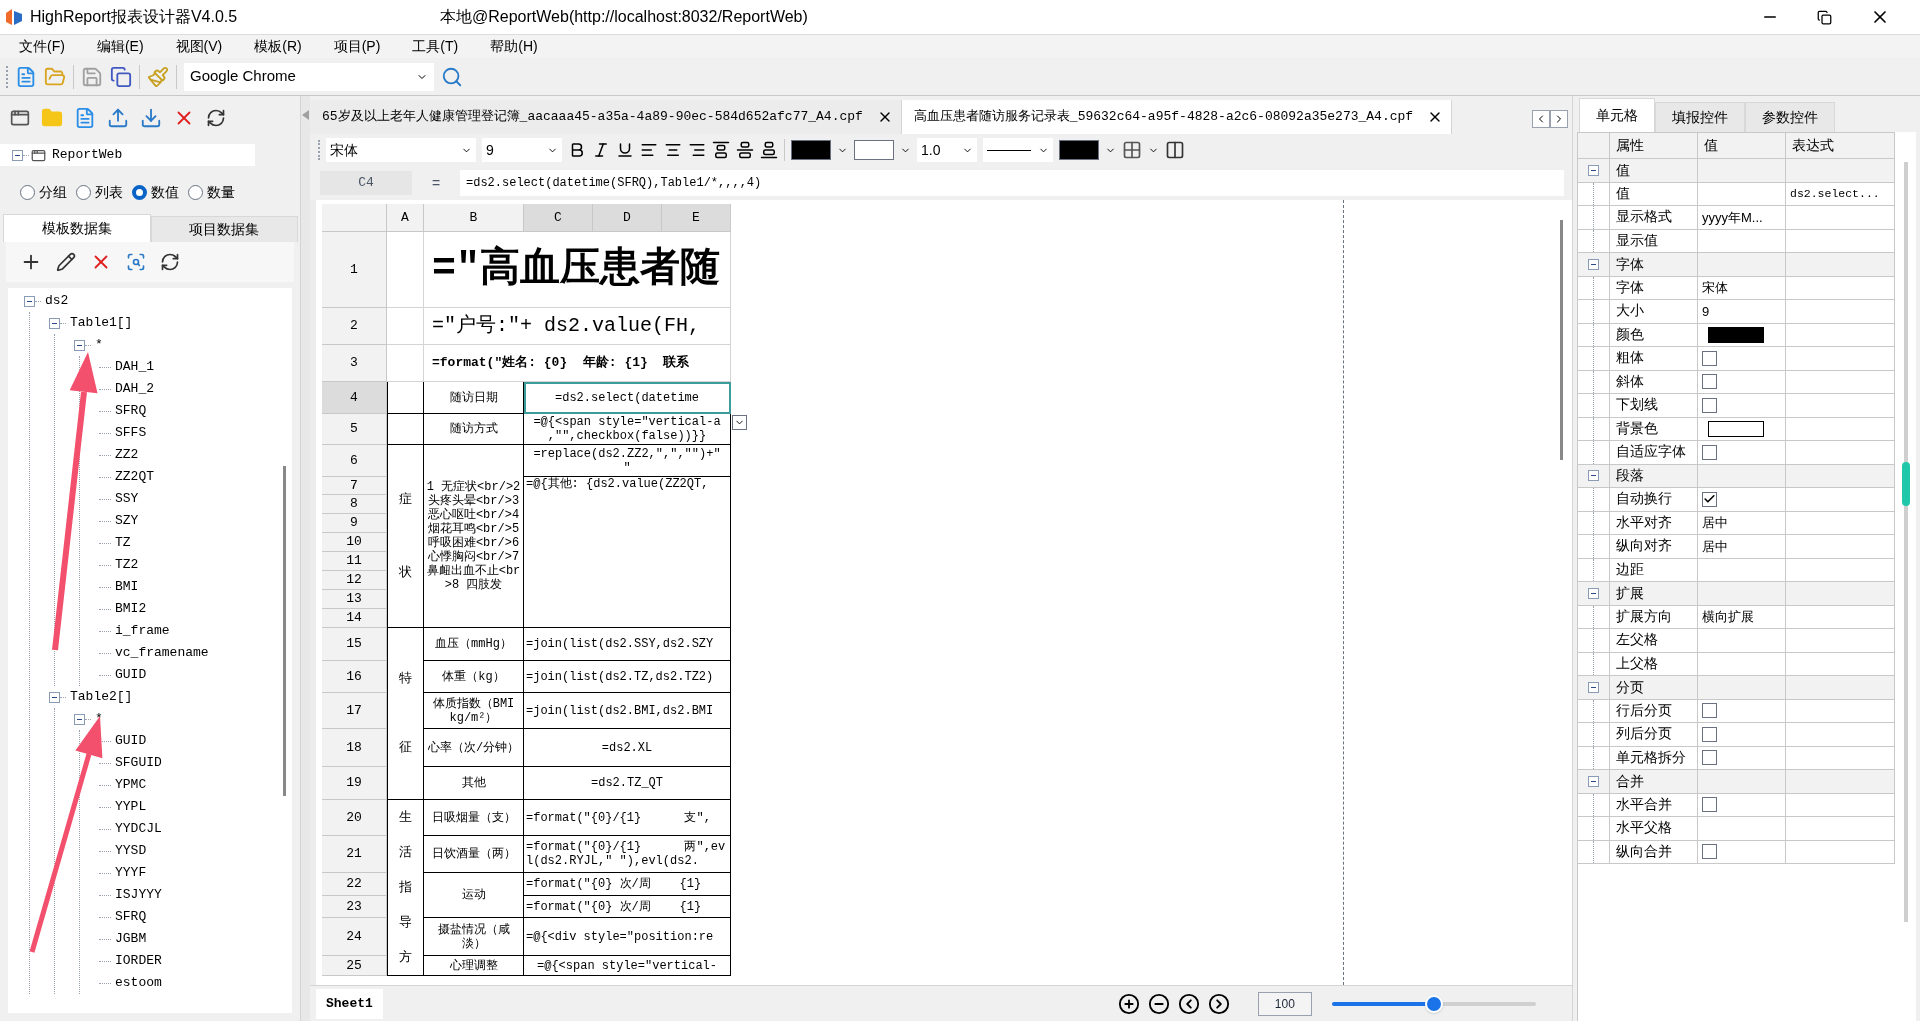 This screenshot has width=1920, height=1021. What do you see at coordinates (66, 262) in the screenshot?
I see `edit-icon` at bounding box center [66, 262].